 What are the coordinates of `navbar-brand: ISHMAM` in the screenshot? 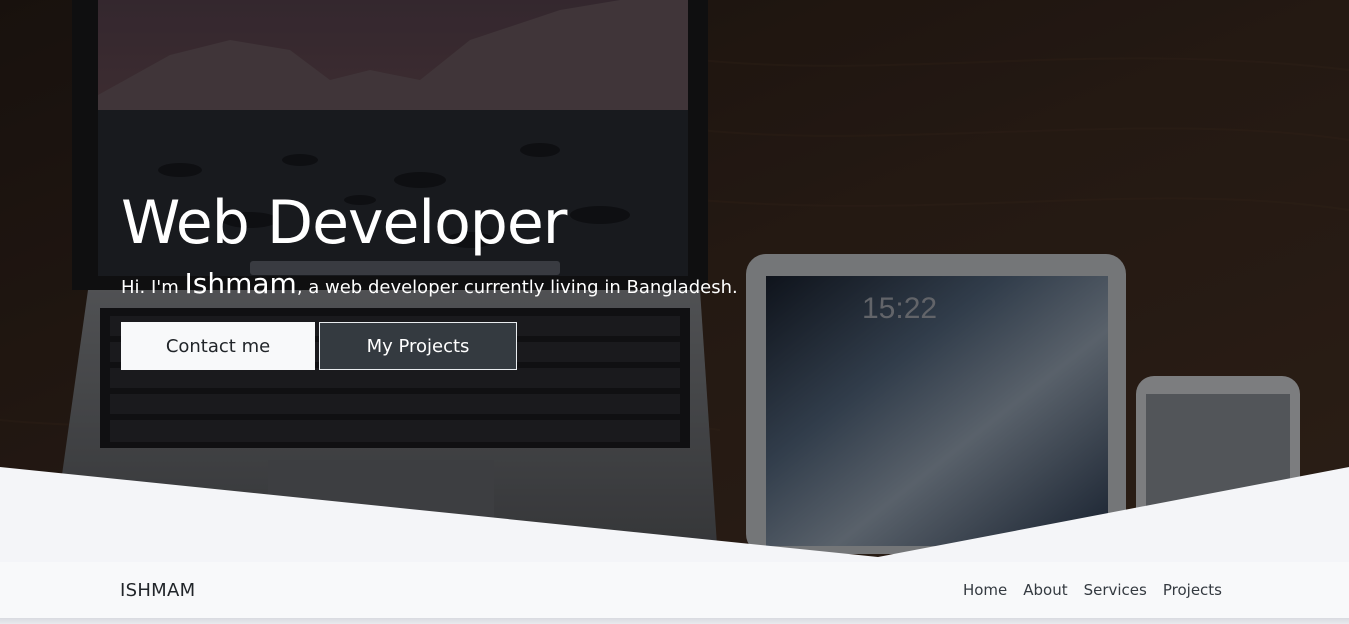 It's located at (157, 590).